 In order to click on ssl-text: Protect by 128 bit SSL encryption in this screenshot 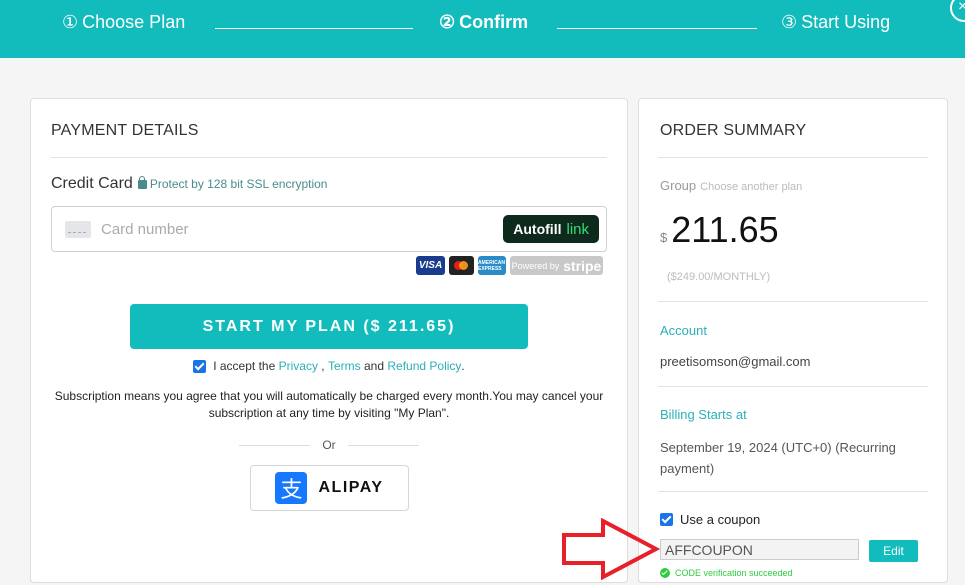, I will do `click(238, 183)`.